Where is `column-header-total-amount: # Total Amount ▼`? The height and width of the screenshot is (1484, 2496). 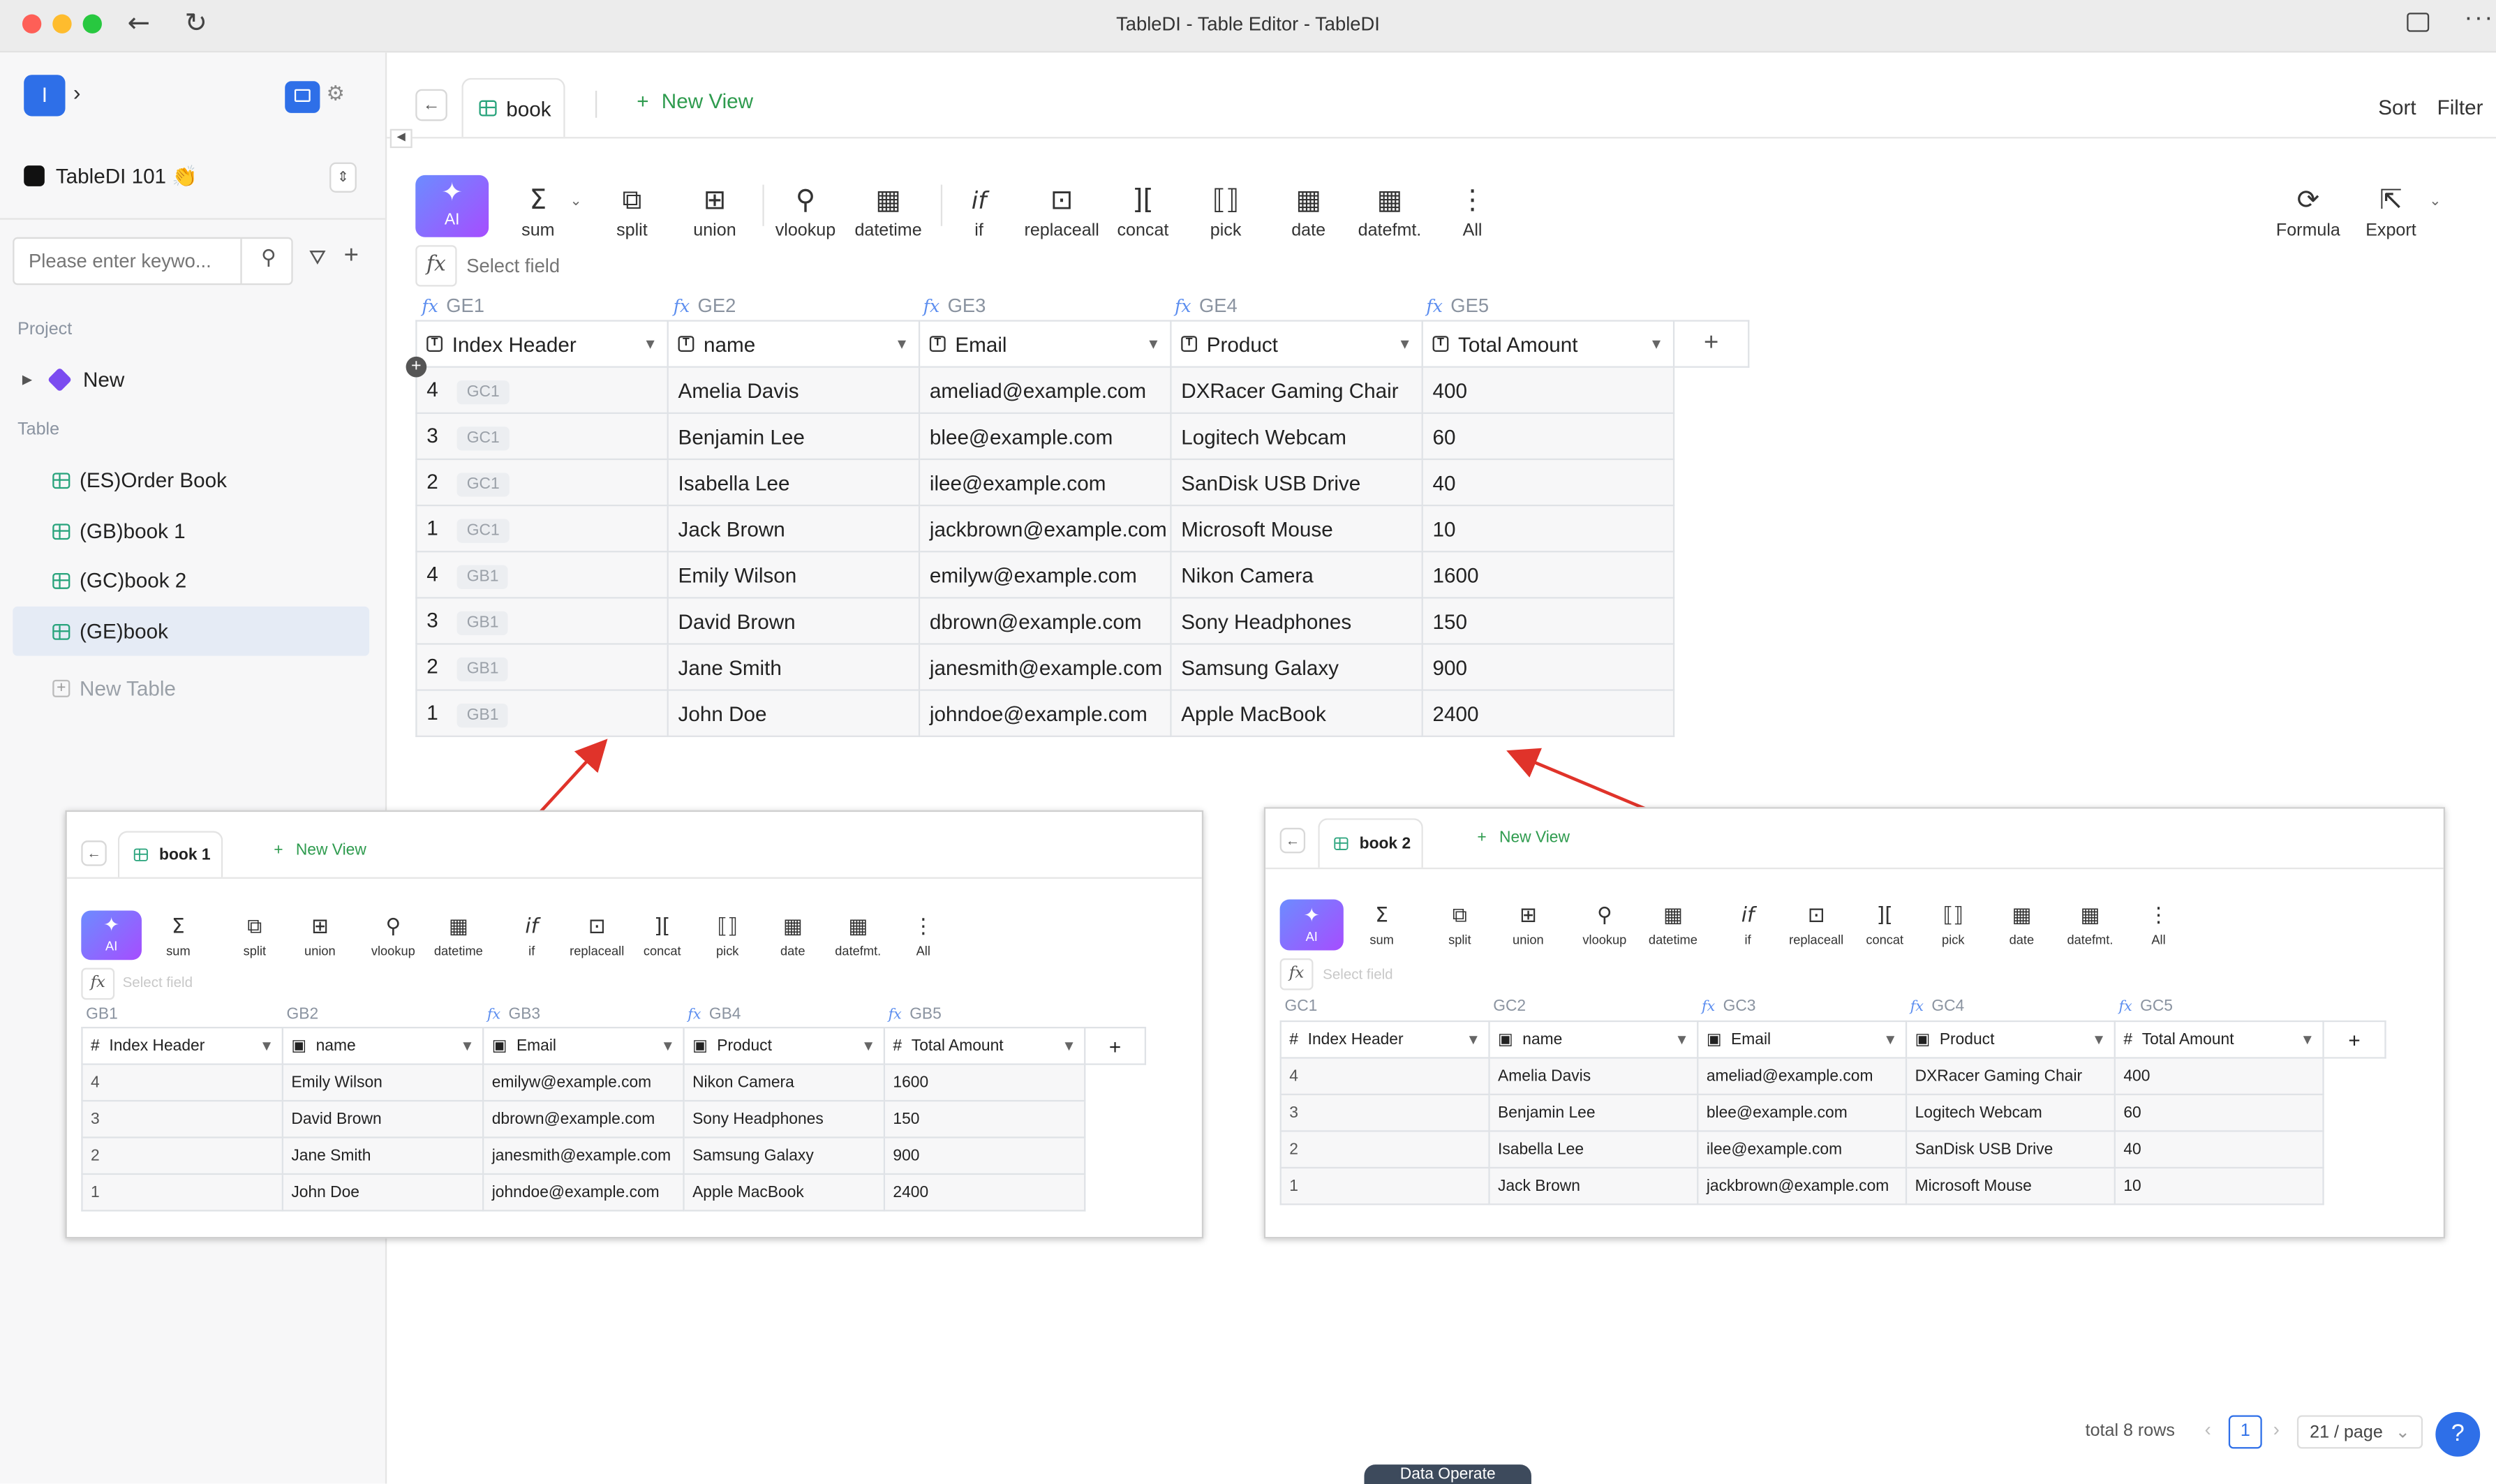
column-header-total-amount: # Total Amount ▼ is located at coordinates (984, 1045).